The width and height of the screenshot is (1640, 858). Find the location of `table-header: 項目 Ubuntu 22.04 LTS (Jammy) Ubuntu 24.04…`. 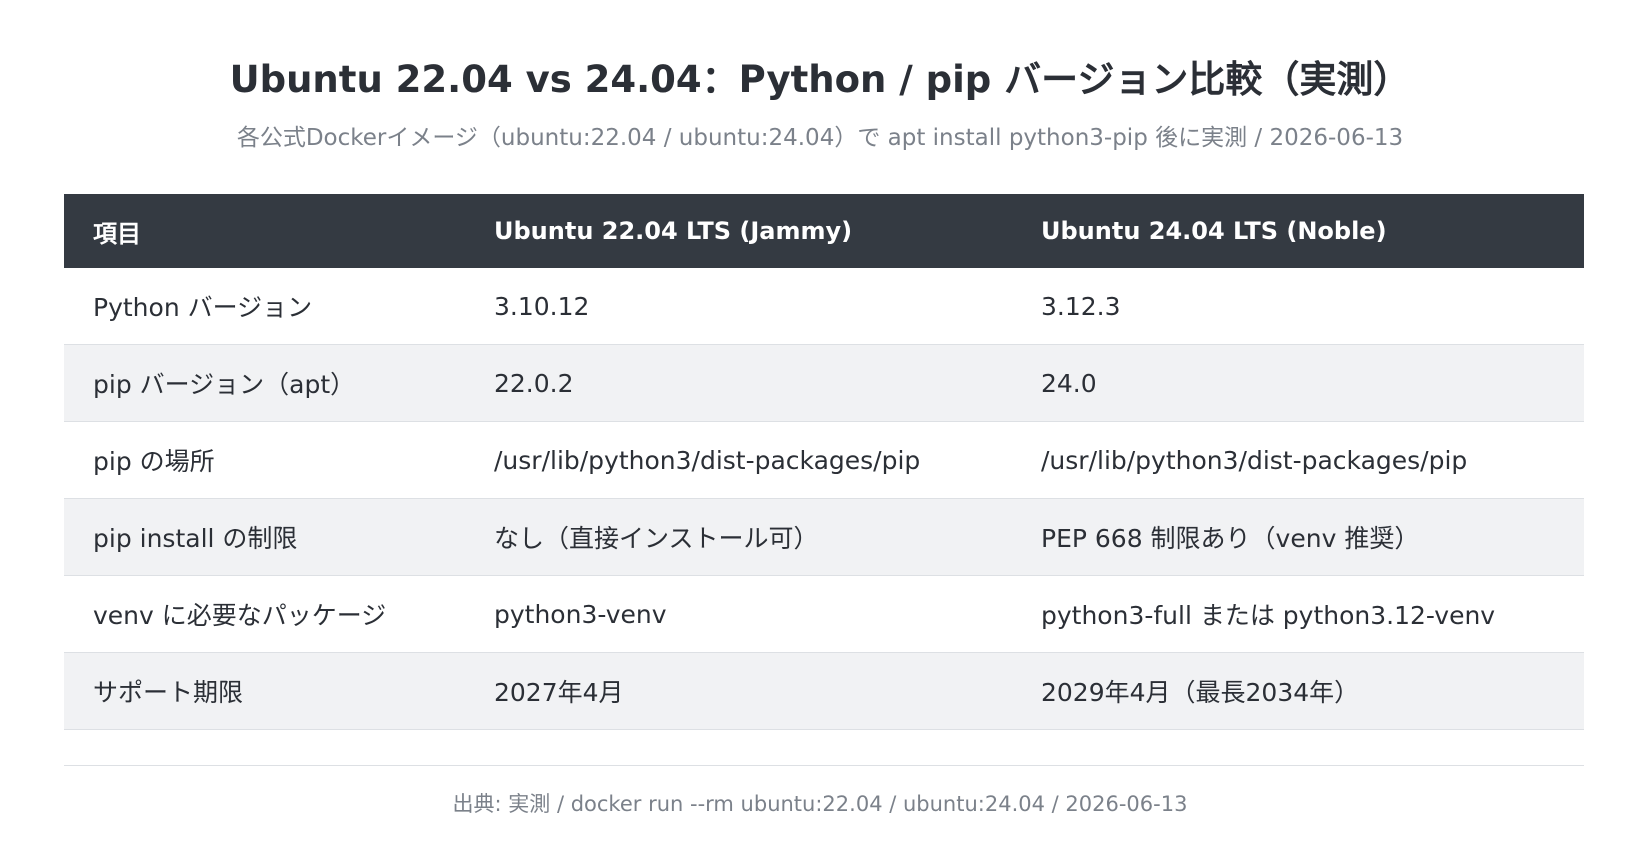

table-header: 項目 Ubuntu 22.04 LTS (Jammy) Ubuntu 24.04… is located at coordinates (824, 231).